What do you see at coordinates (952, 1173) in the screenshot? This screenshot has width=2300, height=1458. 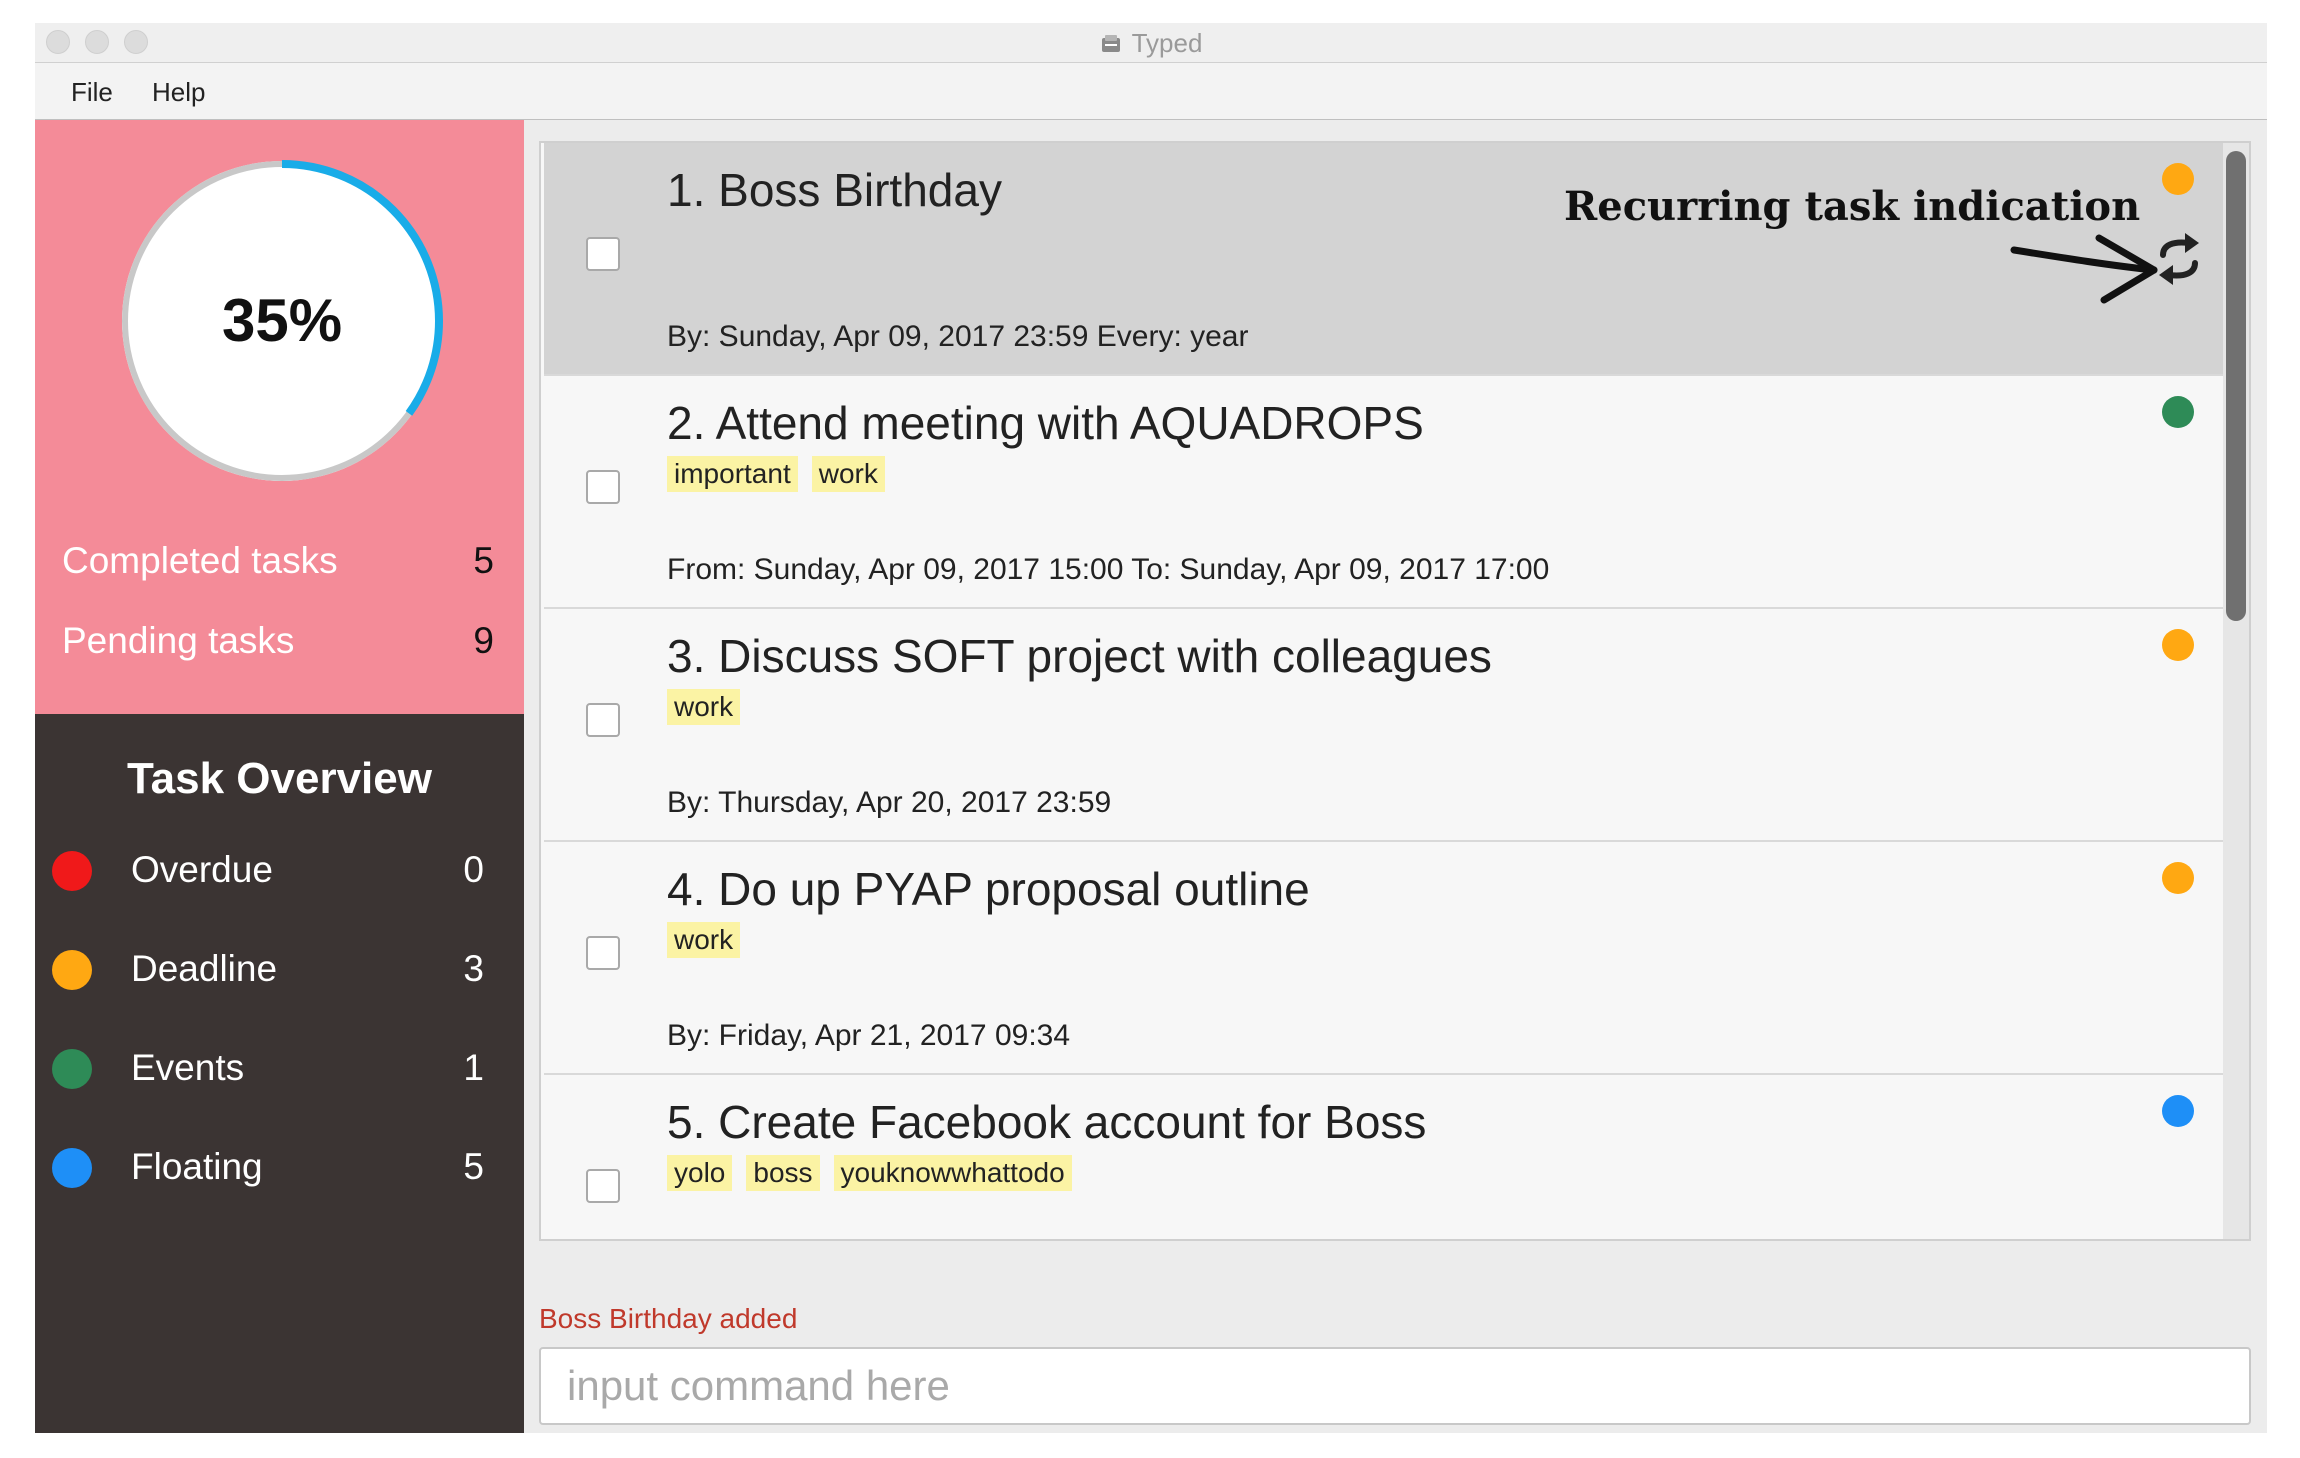 I see `task-tag: youknowwhattodo` at bounding box center [952, 1173].